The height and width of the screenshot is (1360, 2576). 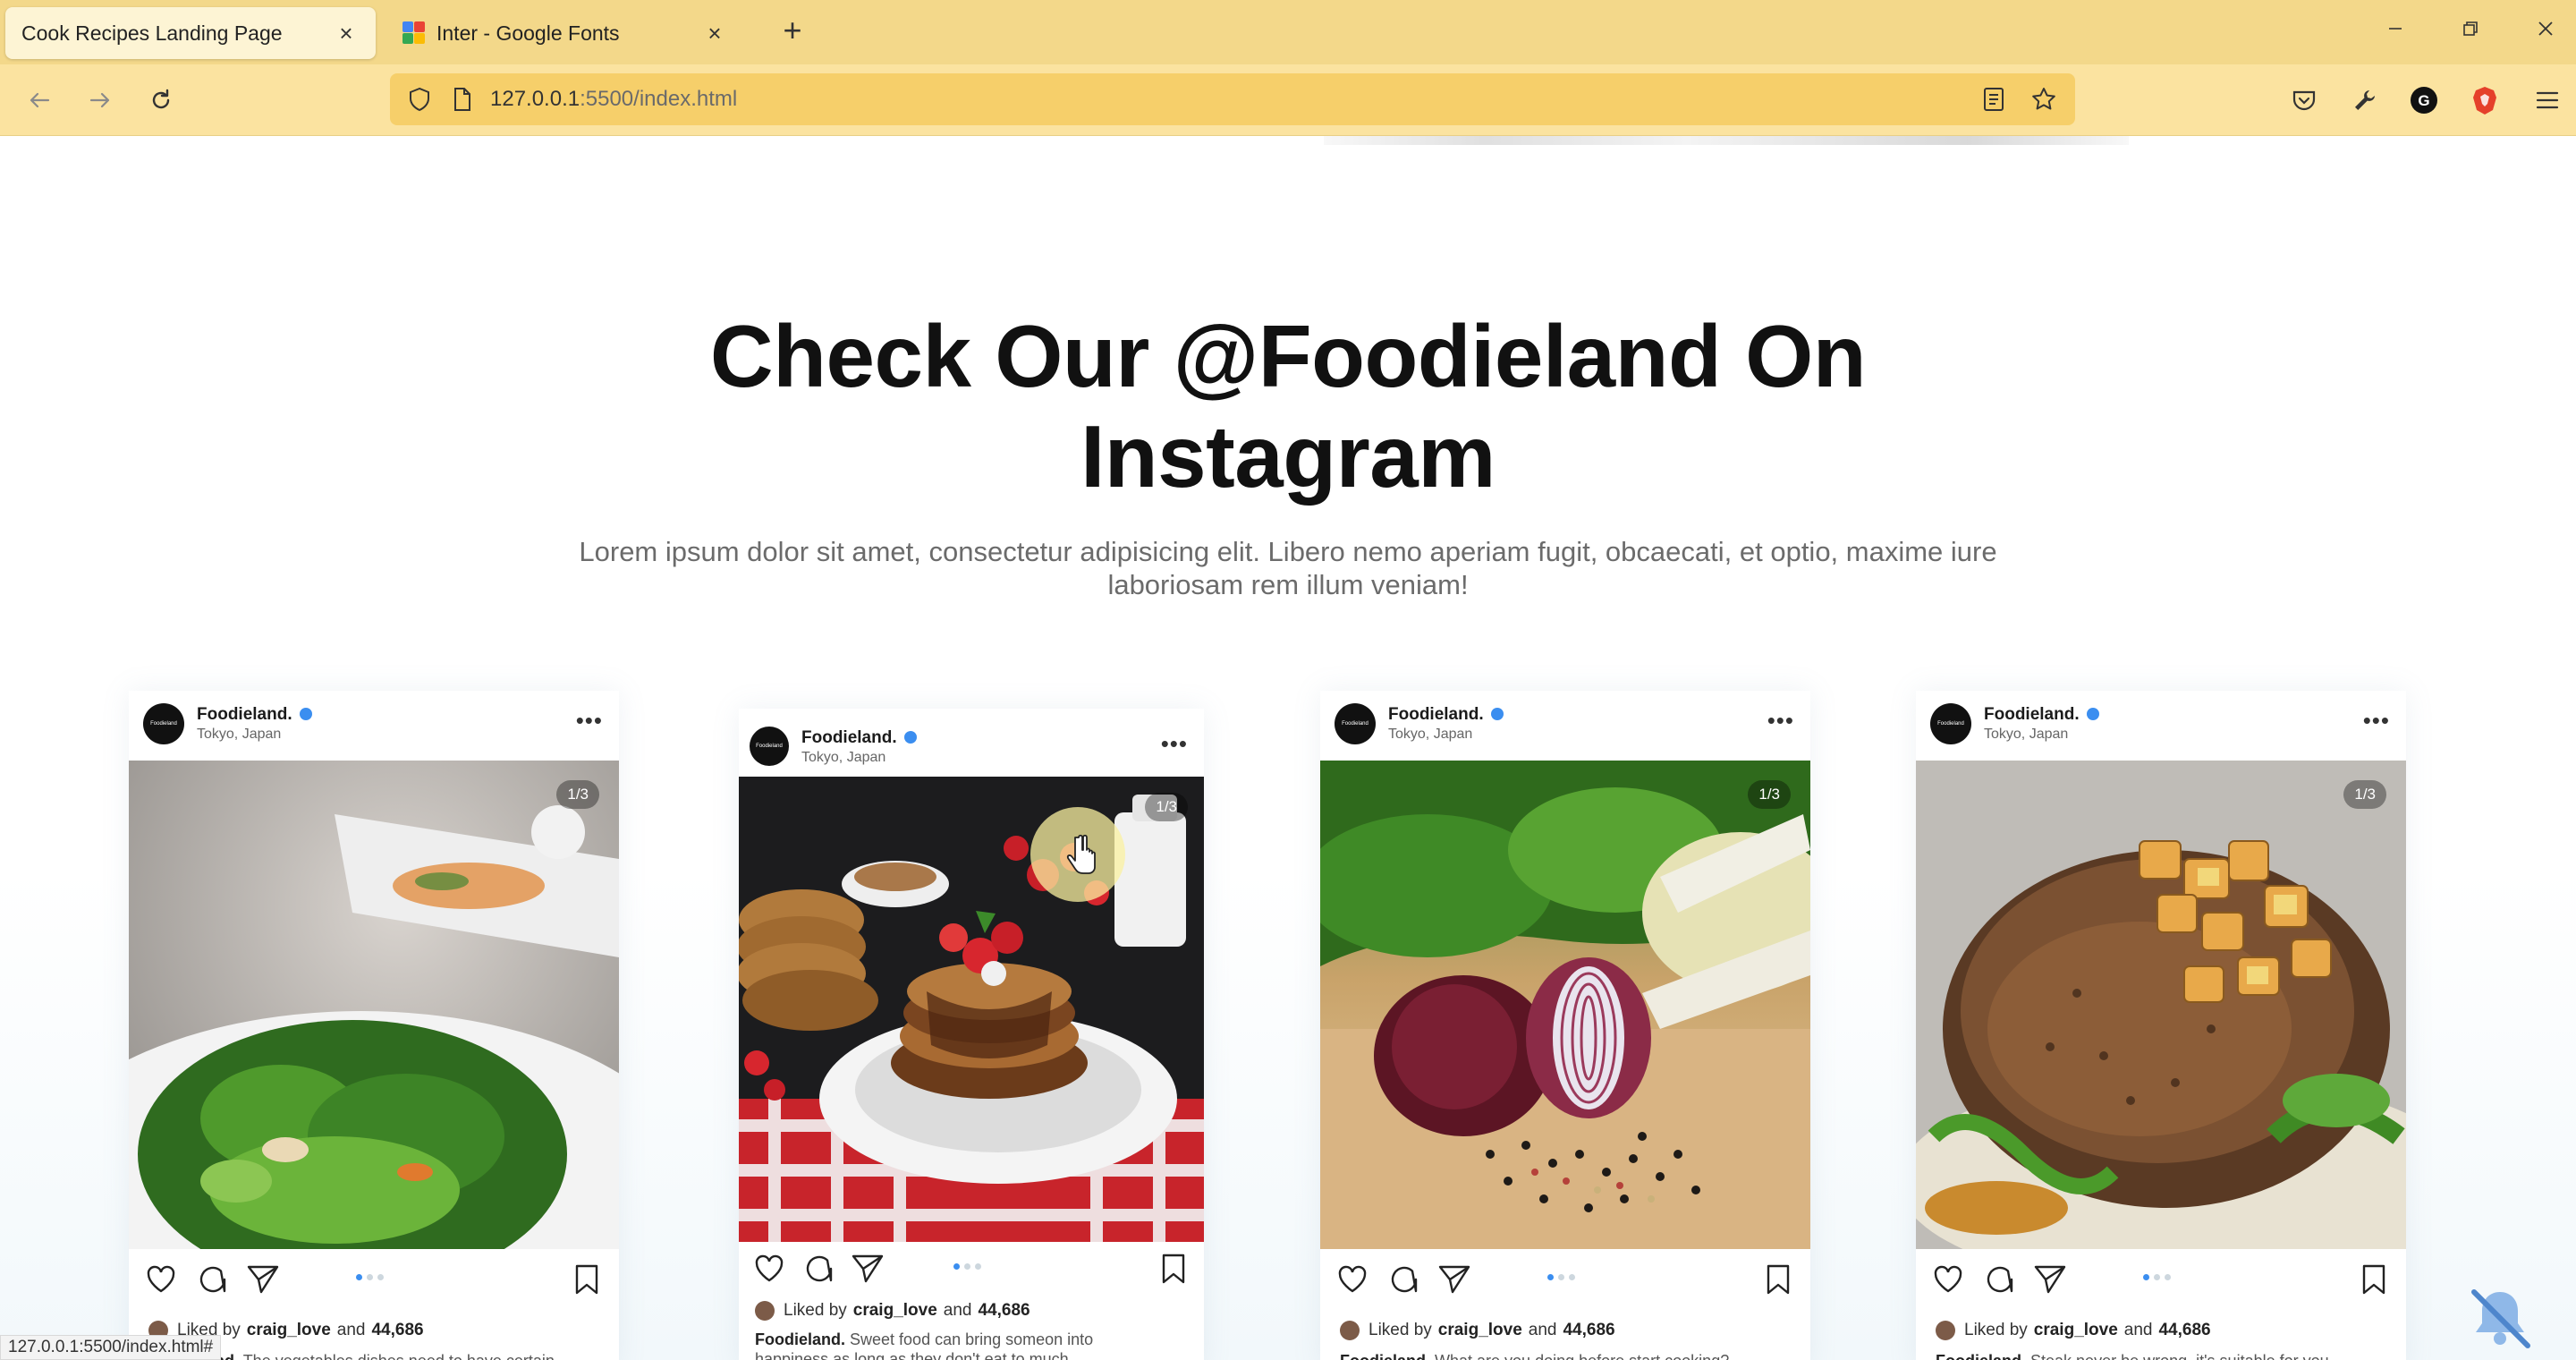 I want to click on minimize-window-icon, so click(x=2395, y=29).